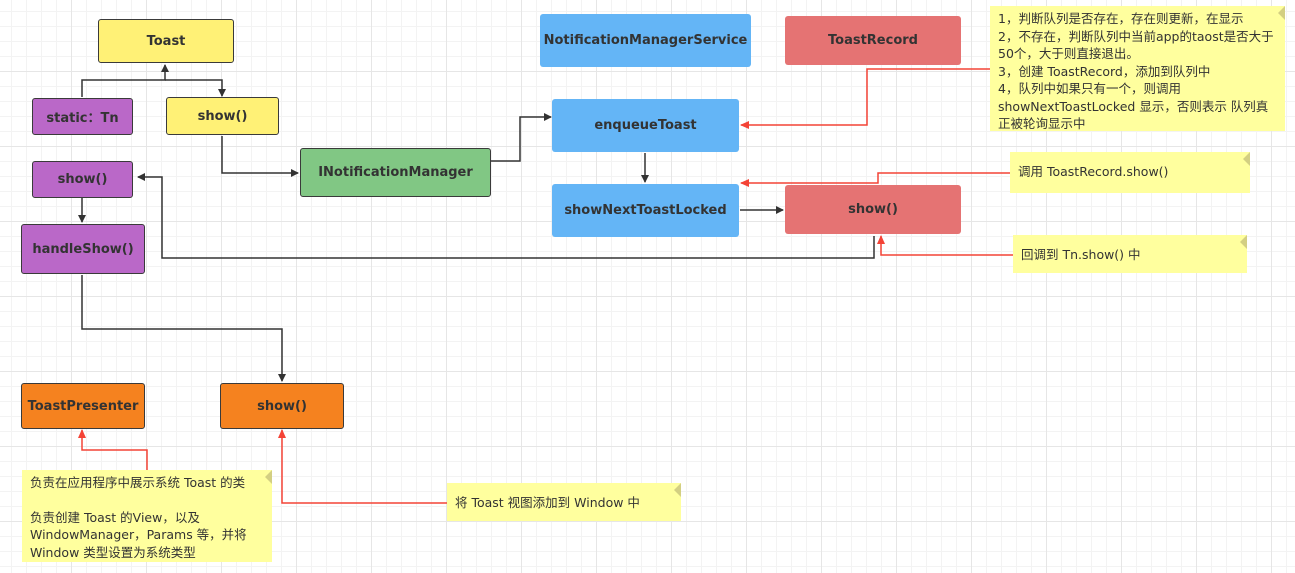  I want to click on inotification-manager-node-label: INotificationManager, so click(395, 172).